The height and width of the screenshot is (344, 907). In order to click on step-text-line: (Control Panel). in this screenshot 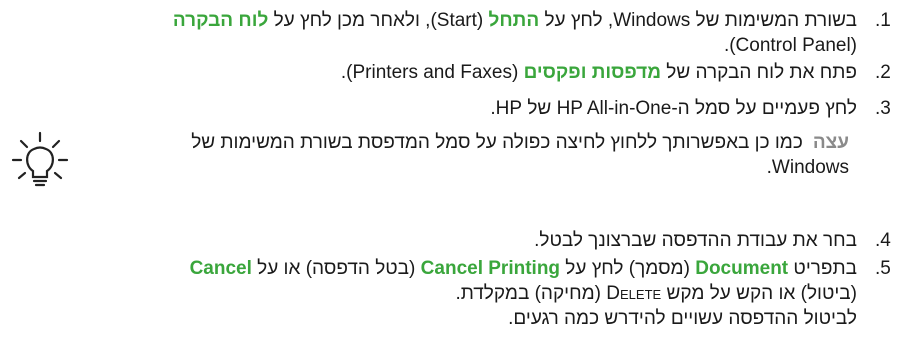, I will do `click(790, 45)`.